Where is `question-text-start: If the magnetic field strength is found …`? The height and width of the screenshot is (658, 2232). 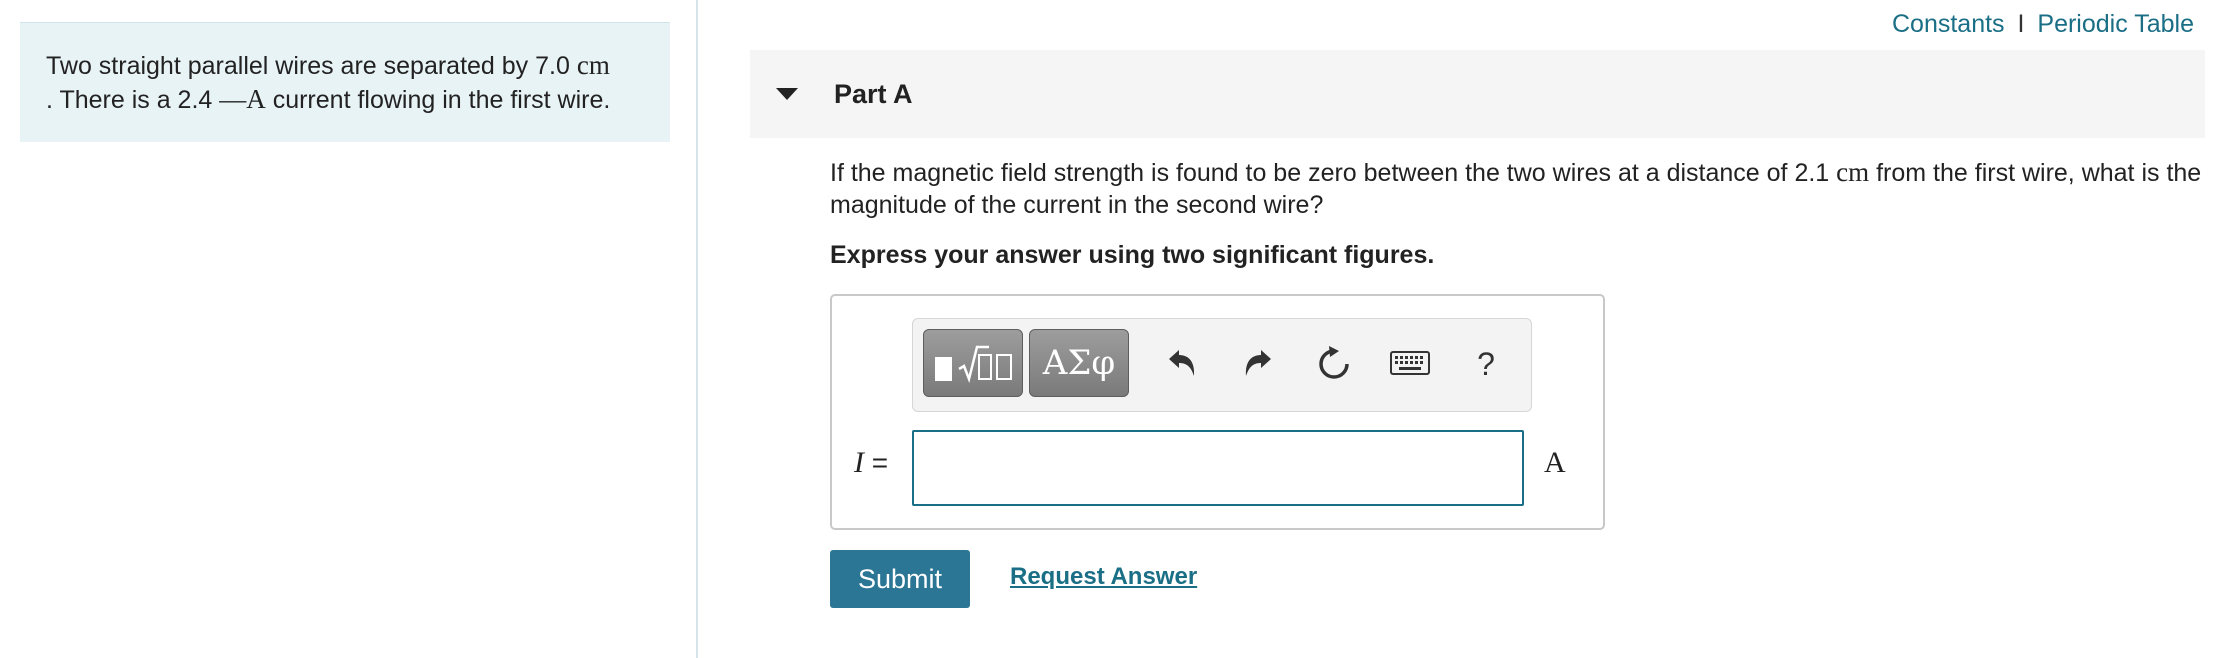
question-text-start: If the magnetic field strength is found … is located at coordinates (1330, 173).